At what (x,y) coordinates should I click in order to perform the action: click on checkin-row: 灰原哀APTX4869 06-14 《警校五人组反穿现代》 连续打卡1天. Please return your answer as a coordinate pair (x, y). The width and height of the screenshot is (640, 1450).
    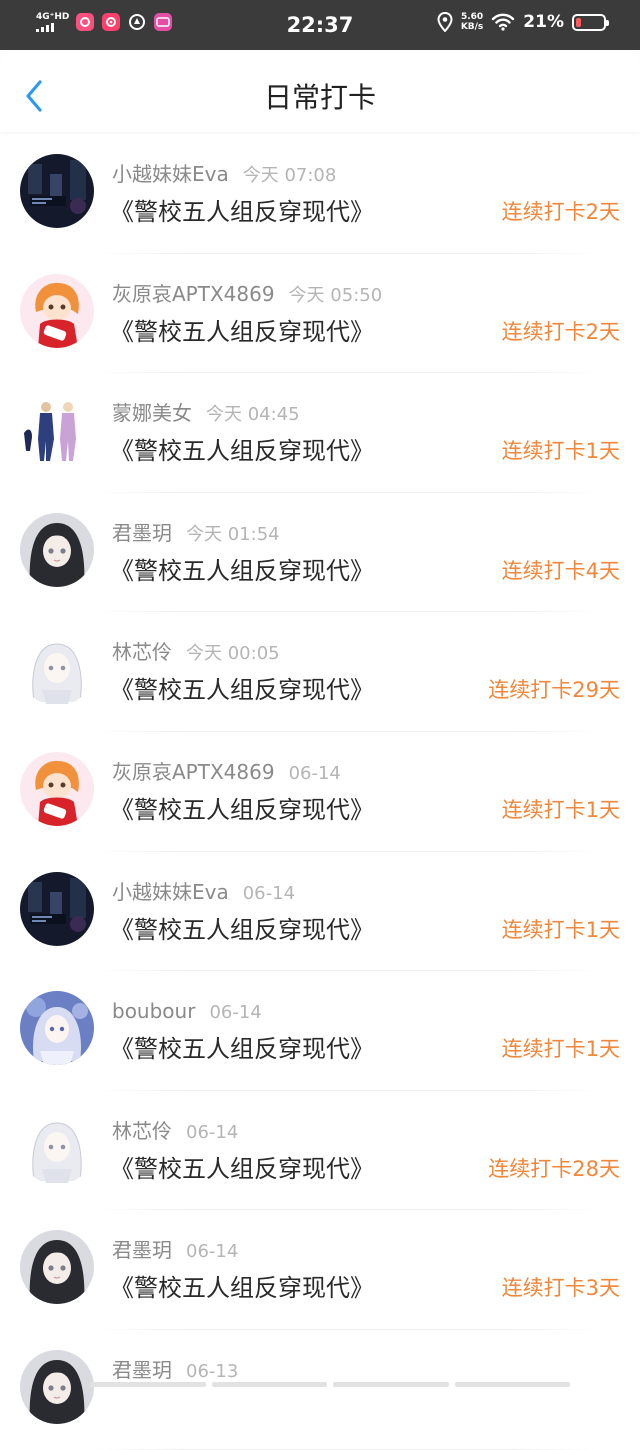
    Looking at the image, I should click on (320, 792).